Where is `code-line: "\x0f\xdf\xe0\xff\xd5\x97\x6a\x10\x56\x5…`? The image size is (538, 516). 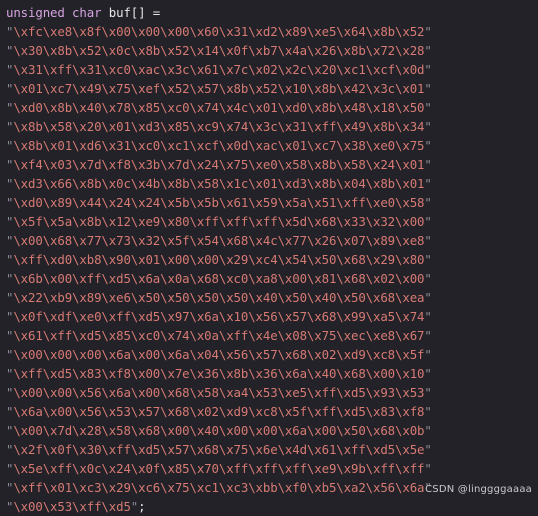 code-line: "\x0f\xdf\xe0\xff\xd5\x97\x6a\x10\x56\x5… is located at coordinates (272, 316).